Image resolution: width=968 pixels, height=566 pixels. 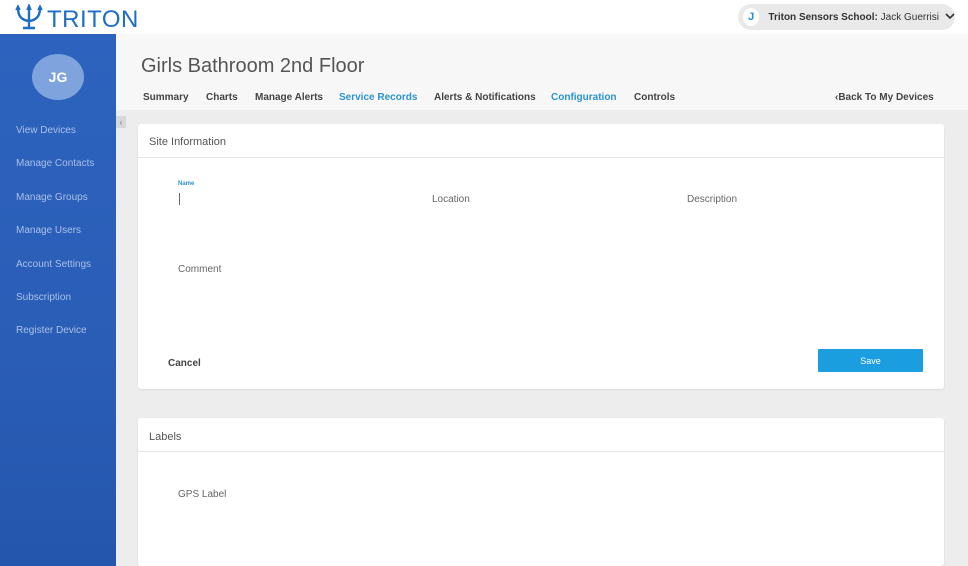 I want to click on brand-logo: TRITON, so click(x=76, y=18).